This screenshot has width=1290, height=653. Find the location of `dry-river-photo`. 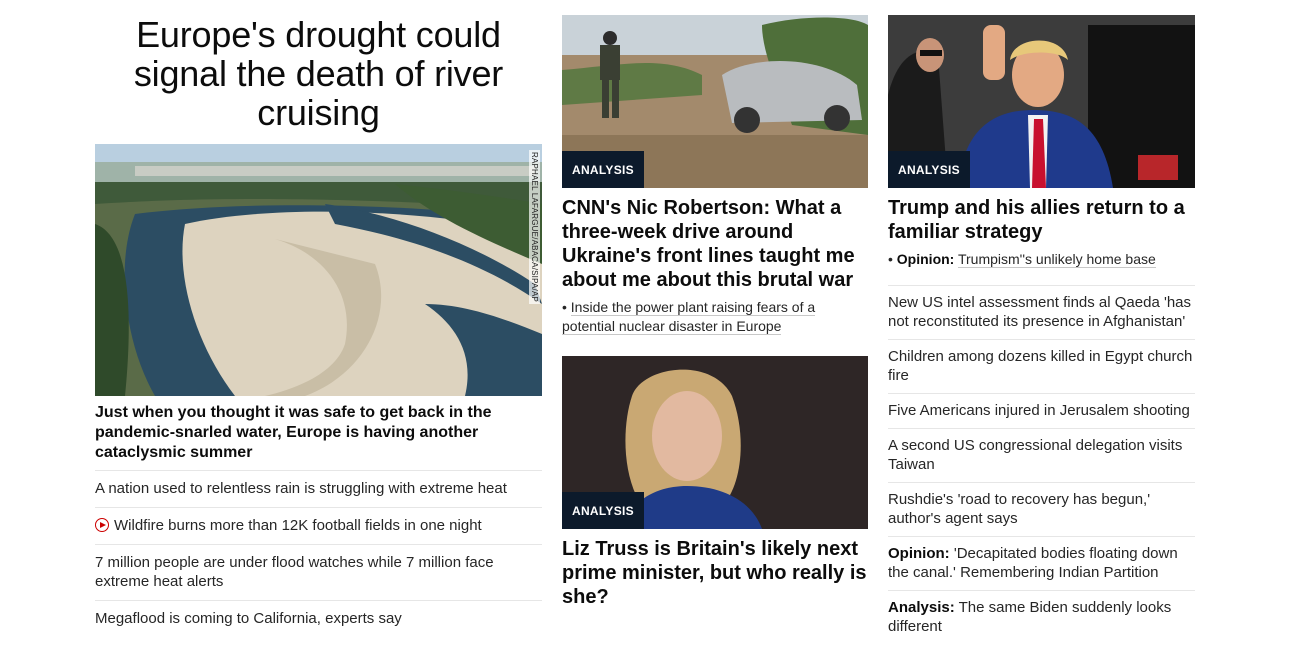

dry-river-photo is located at coordinates (318, 270).